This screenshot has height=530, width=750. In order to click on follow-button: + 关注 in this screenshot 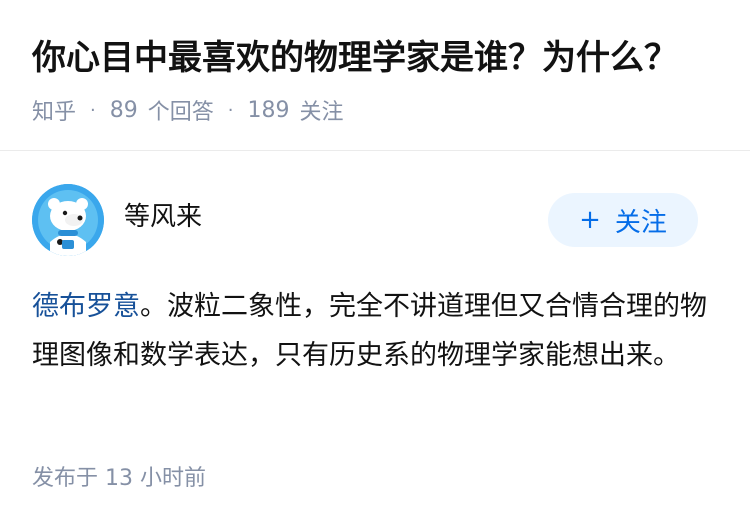, I will do `click(623, 220)`.